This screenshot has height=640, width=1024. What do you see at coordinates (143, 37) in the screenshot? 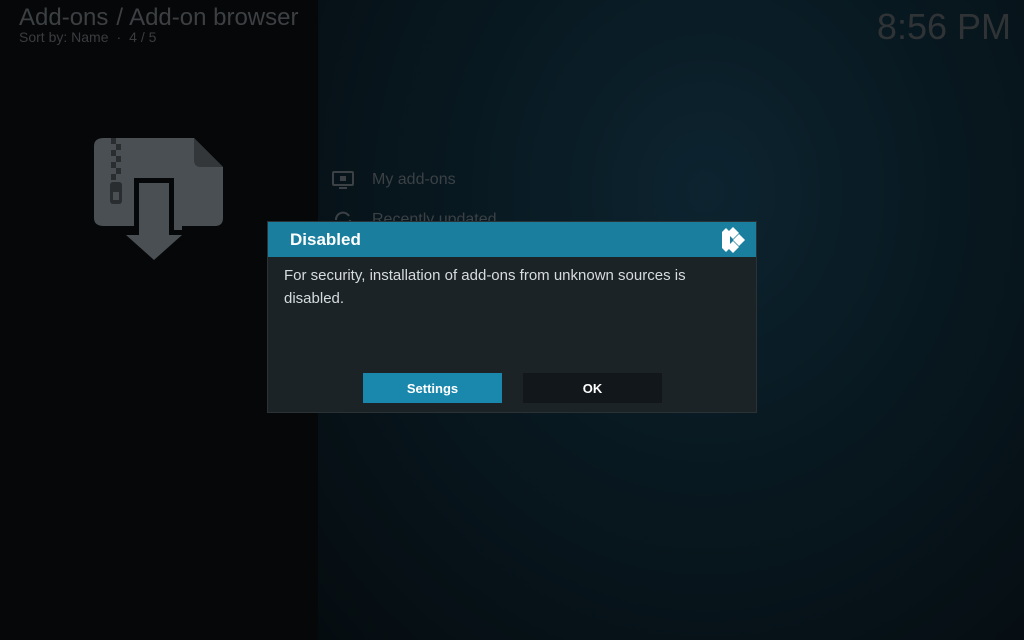
I see `item-position: 4 / 5` at bounding box center [143, 37].